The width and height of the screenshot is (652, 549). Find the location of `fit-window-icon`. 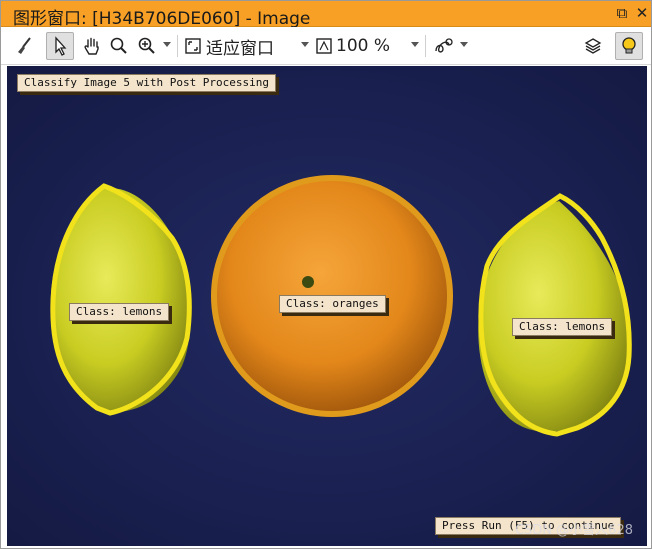

fit-window-icon is located at coordinates (193, 46).